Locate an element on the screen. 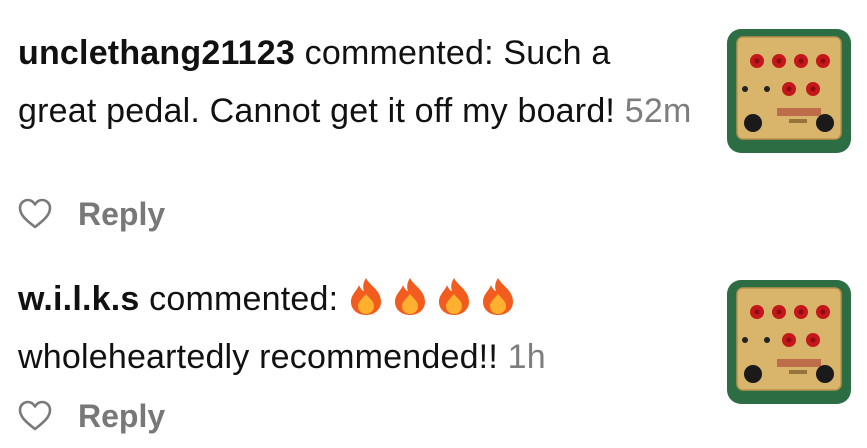 This screenshot has height=448, width=867. comment-username: unclethang21123 is located at coordinates (156, 53).